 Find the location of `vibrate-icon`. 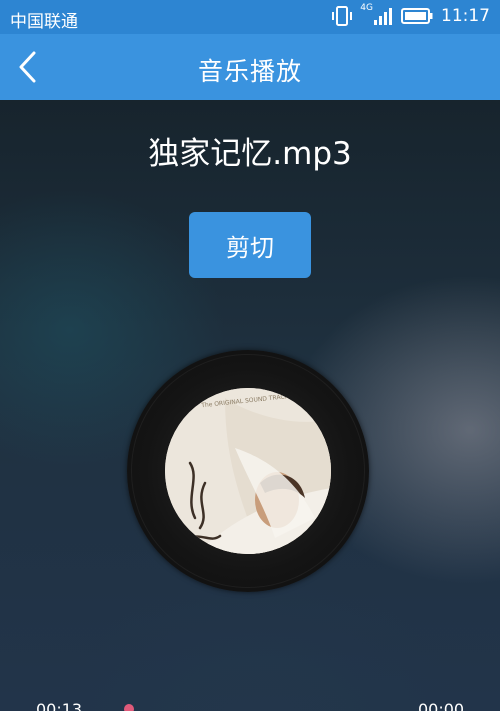

vibrate-icon is located at coordinates (342, 16).